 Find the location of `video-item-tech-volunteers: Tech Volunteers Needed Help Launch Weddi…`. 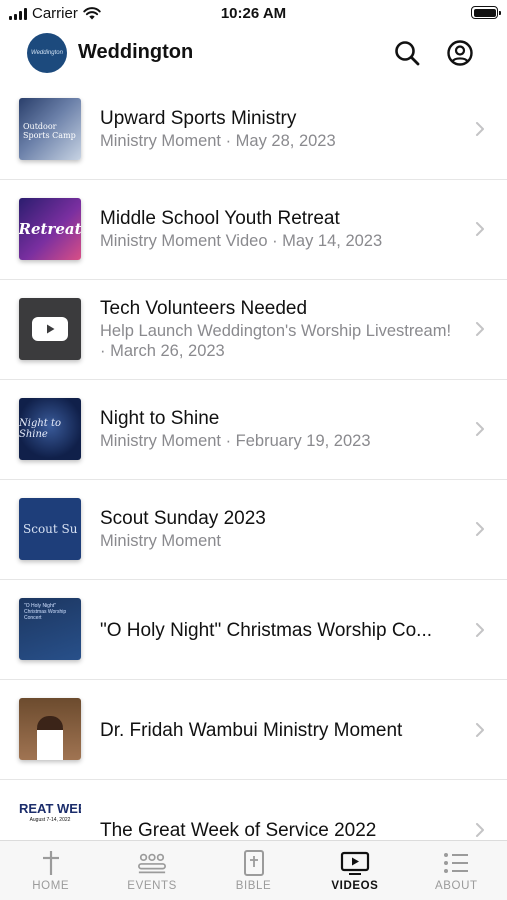

video-item-tech-volunteers: Tech Volunteers Needed Help Launch Weddi… is located at coordinates (253, 330).